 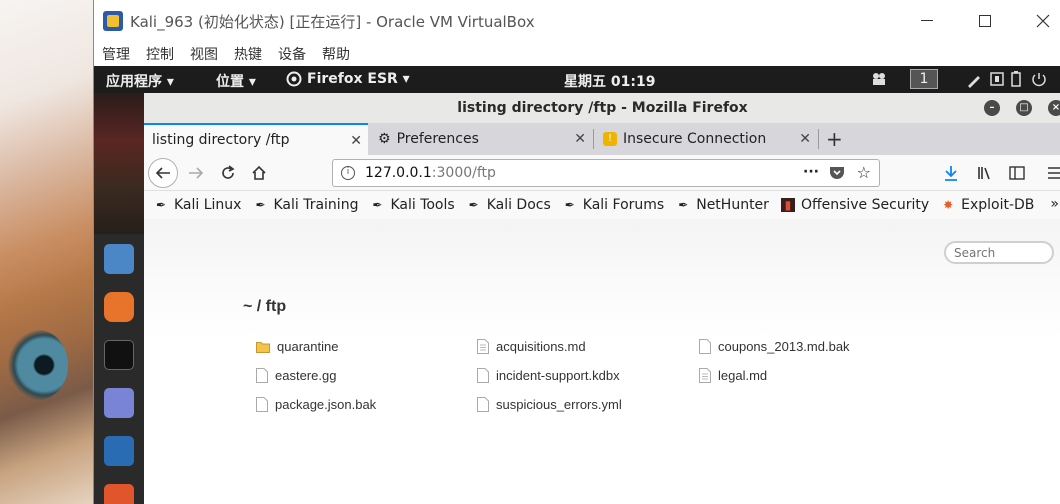 What do you see at coordinates (811, 172) in the screenshot?
I see `page-actions-icon: ···` at bounding box center [811, 172].